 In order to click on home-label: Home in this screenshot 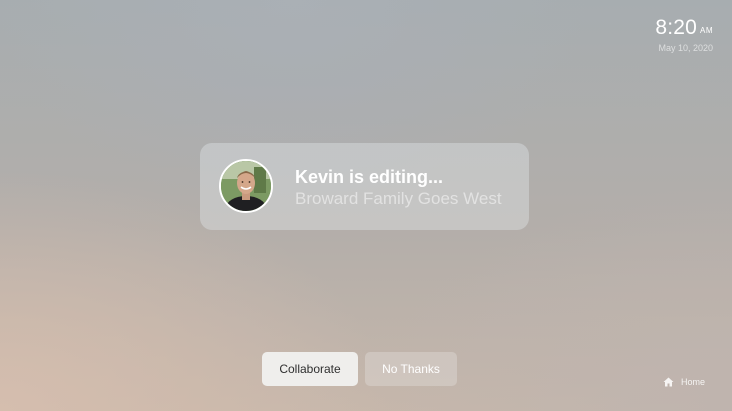, I will do `click(692, 382)`.